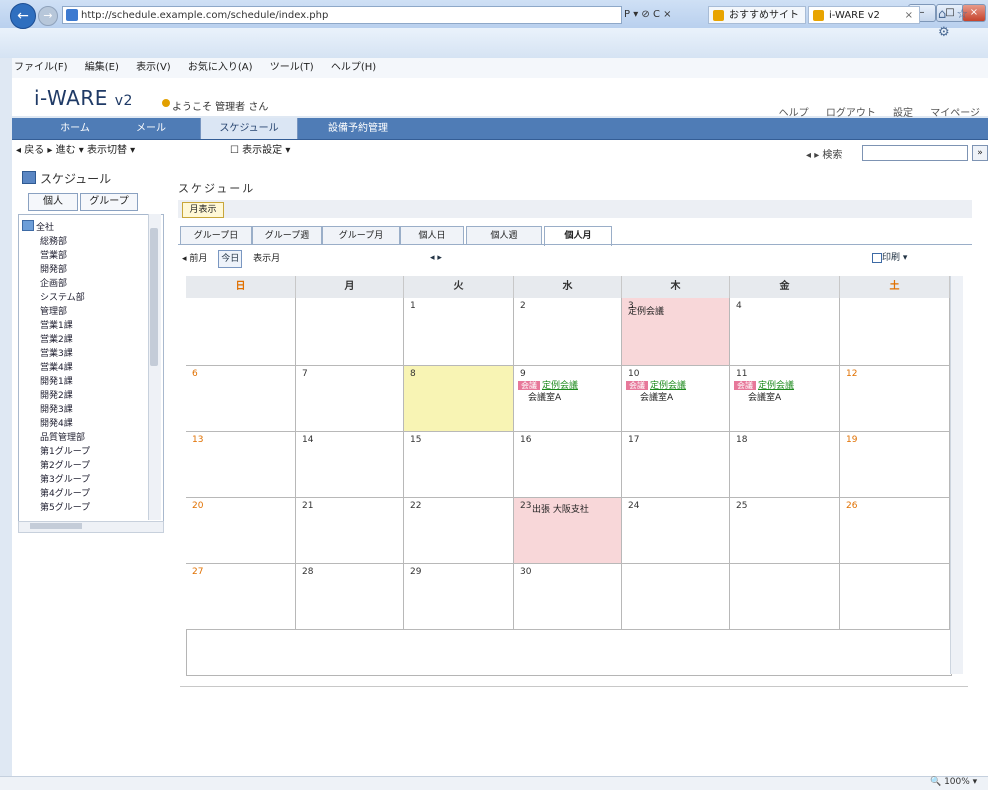 Image resolution: width=988 pixels, height=790 pixels. What do you see at coordinates (292, 67) in the screenshot?
I see `menu-tools: ツール(T)` at bounding box center [292, 67].